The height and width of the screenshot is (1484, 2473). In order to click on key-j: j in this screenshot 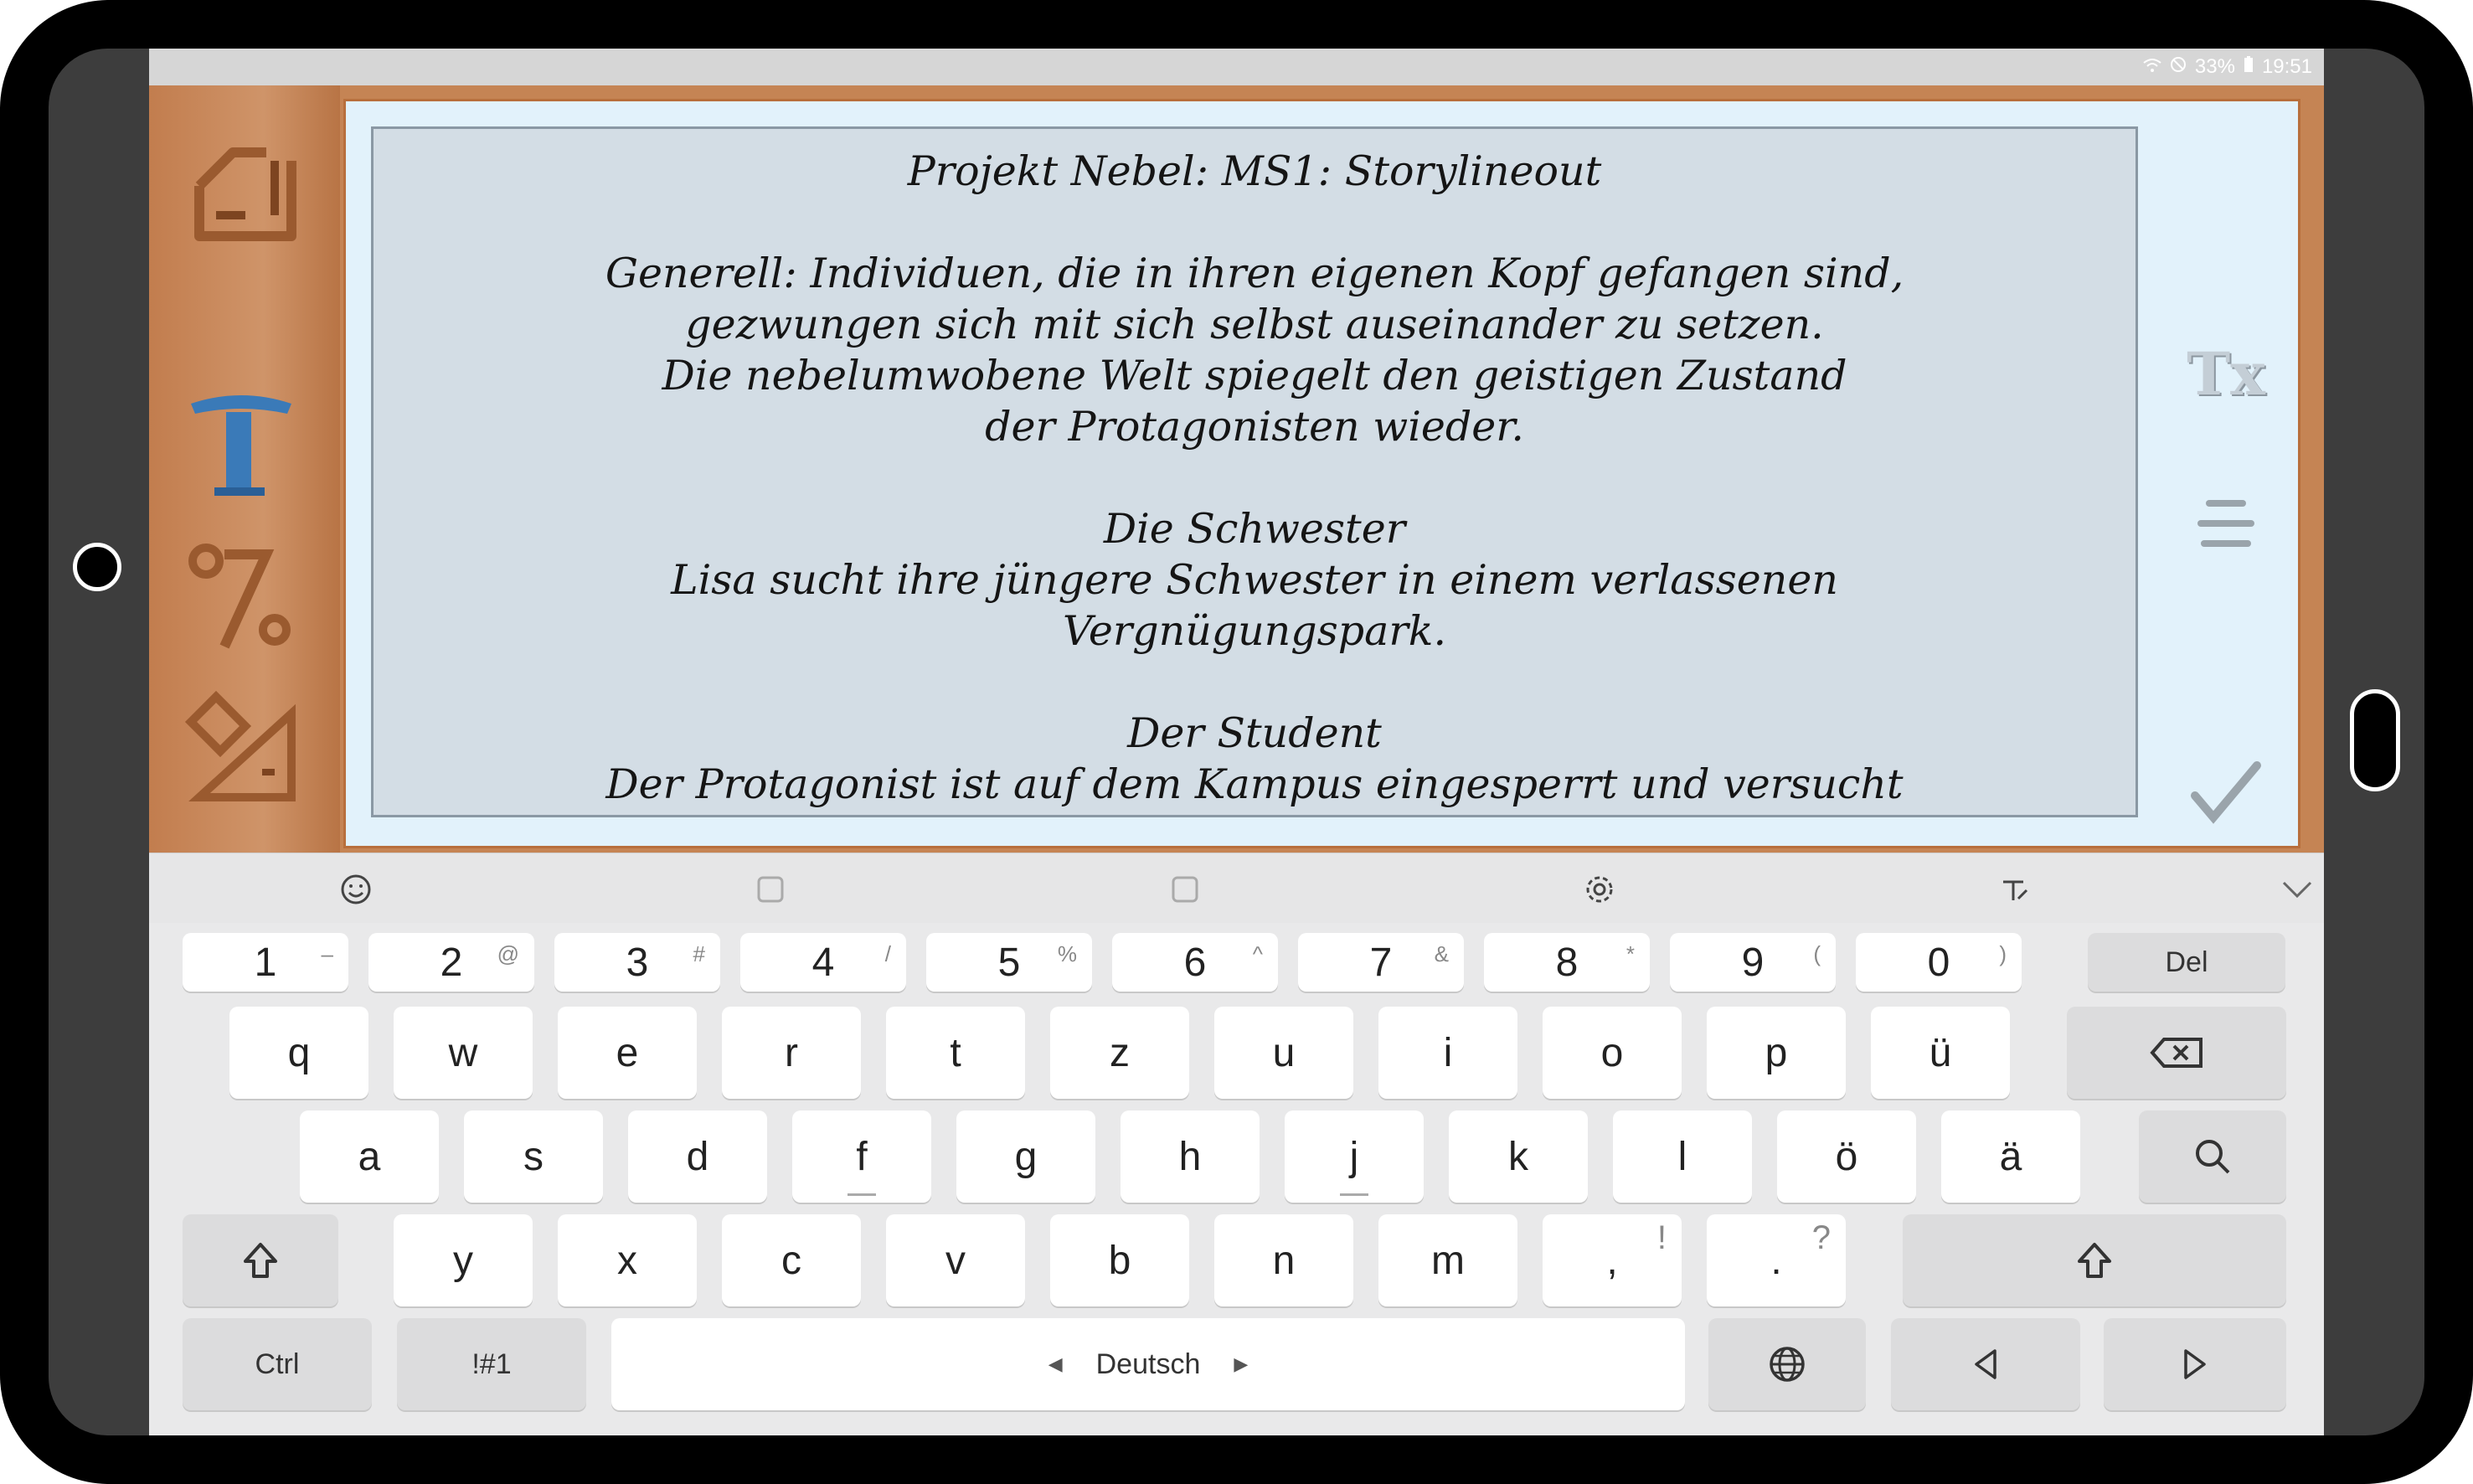, I will do `click(1354, 1156)`.